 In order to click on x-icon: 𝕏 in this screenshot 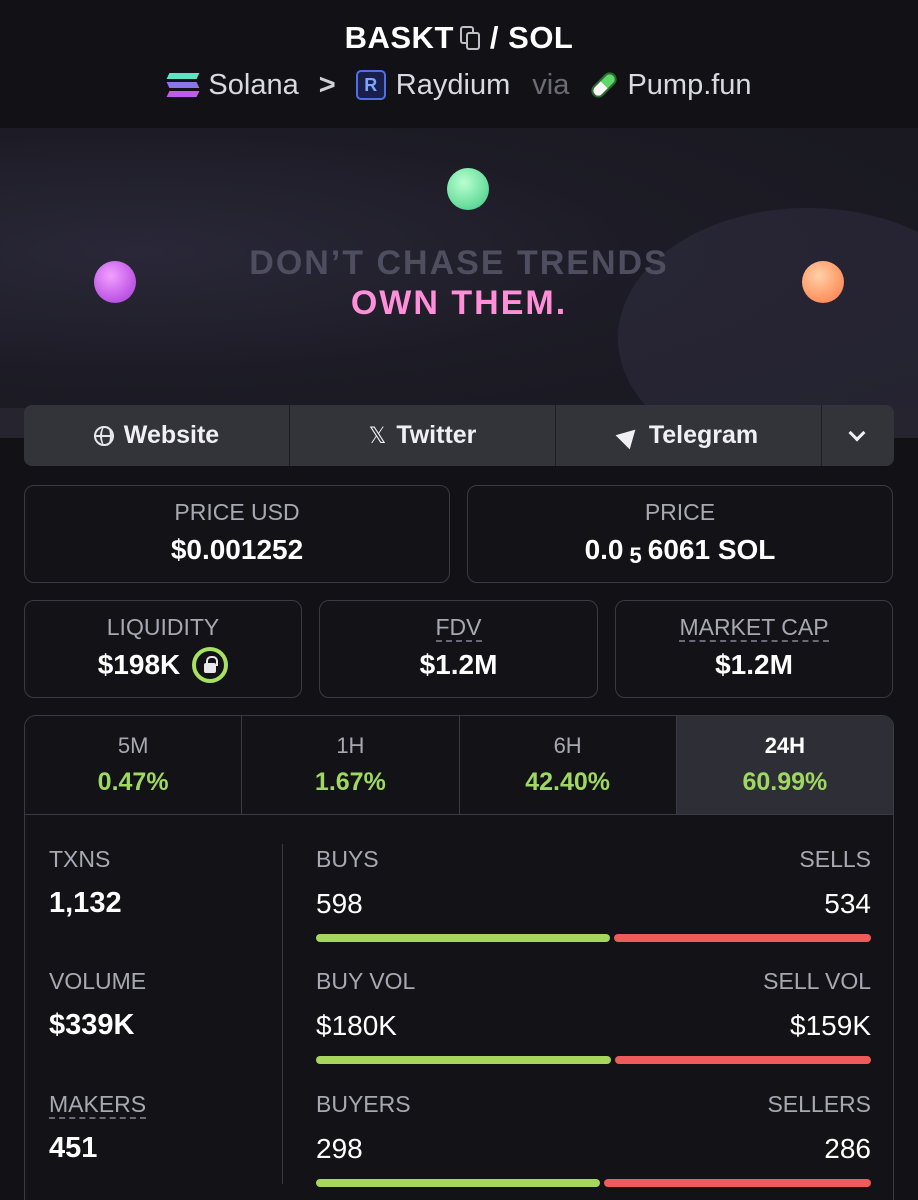, I will do `click(377, 435)`.